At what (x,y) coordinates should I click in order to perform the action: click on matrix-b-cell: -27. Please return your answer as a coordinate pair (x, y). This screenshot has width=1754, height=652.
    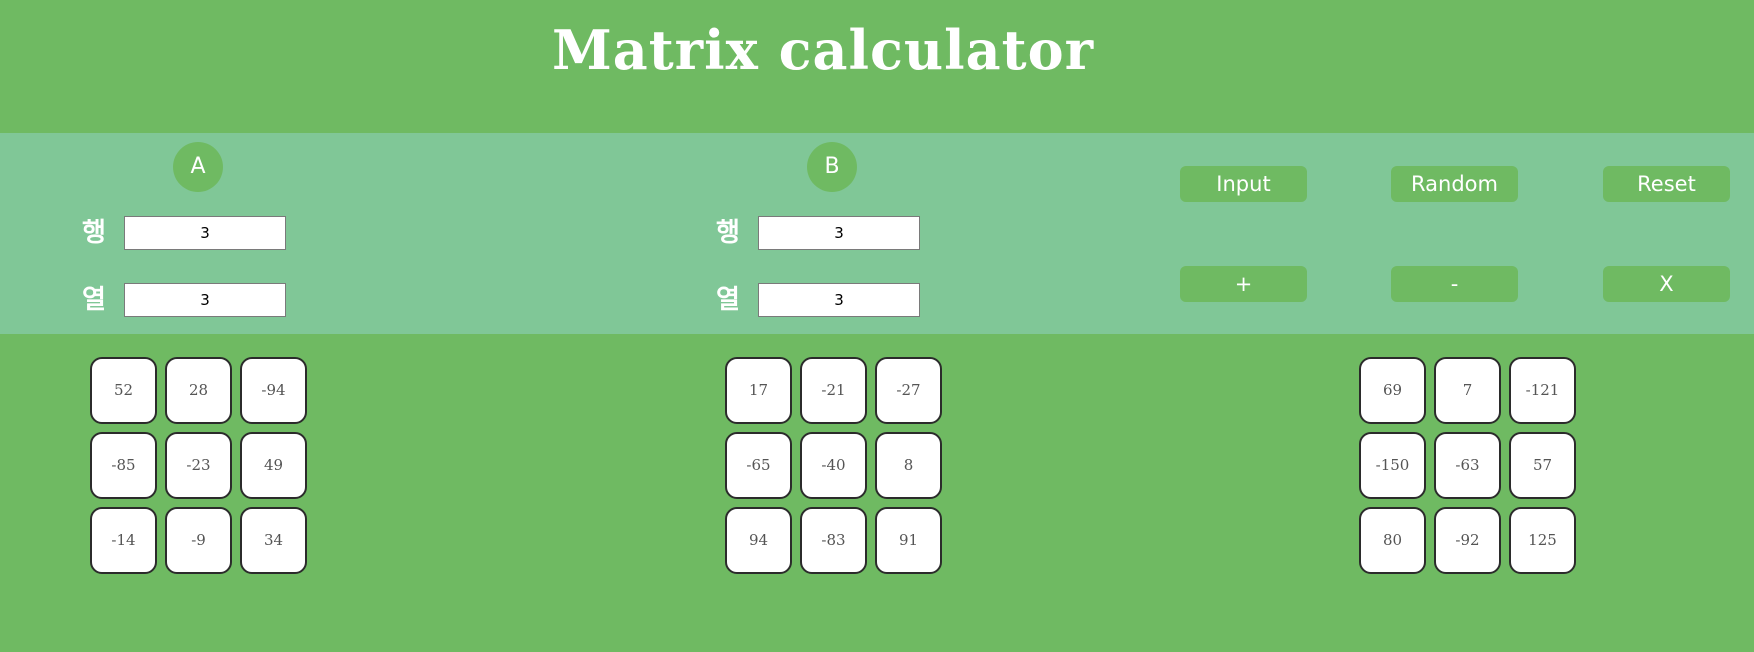
    Looking at the image, I should click on (908, 390).